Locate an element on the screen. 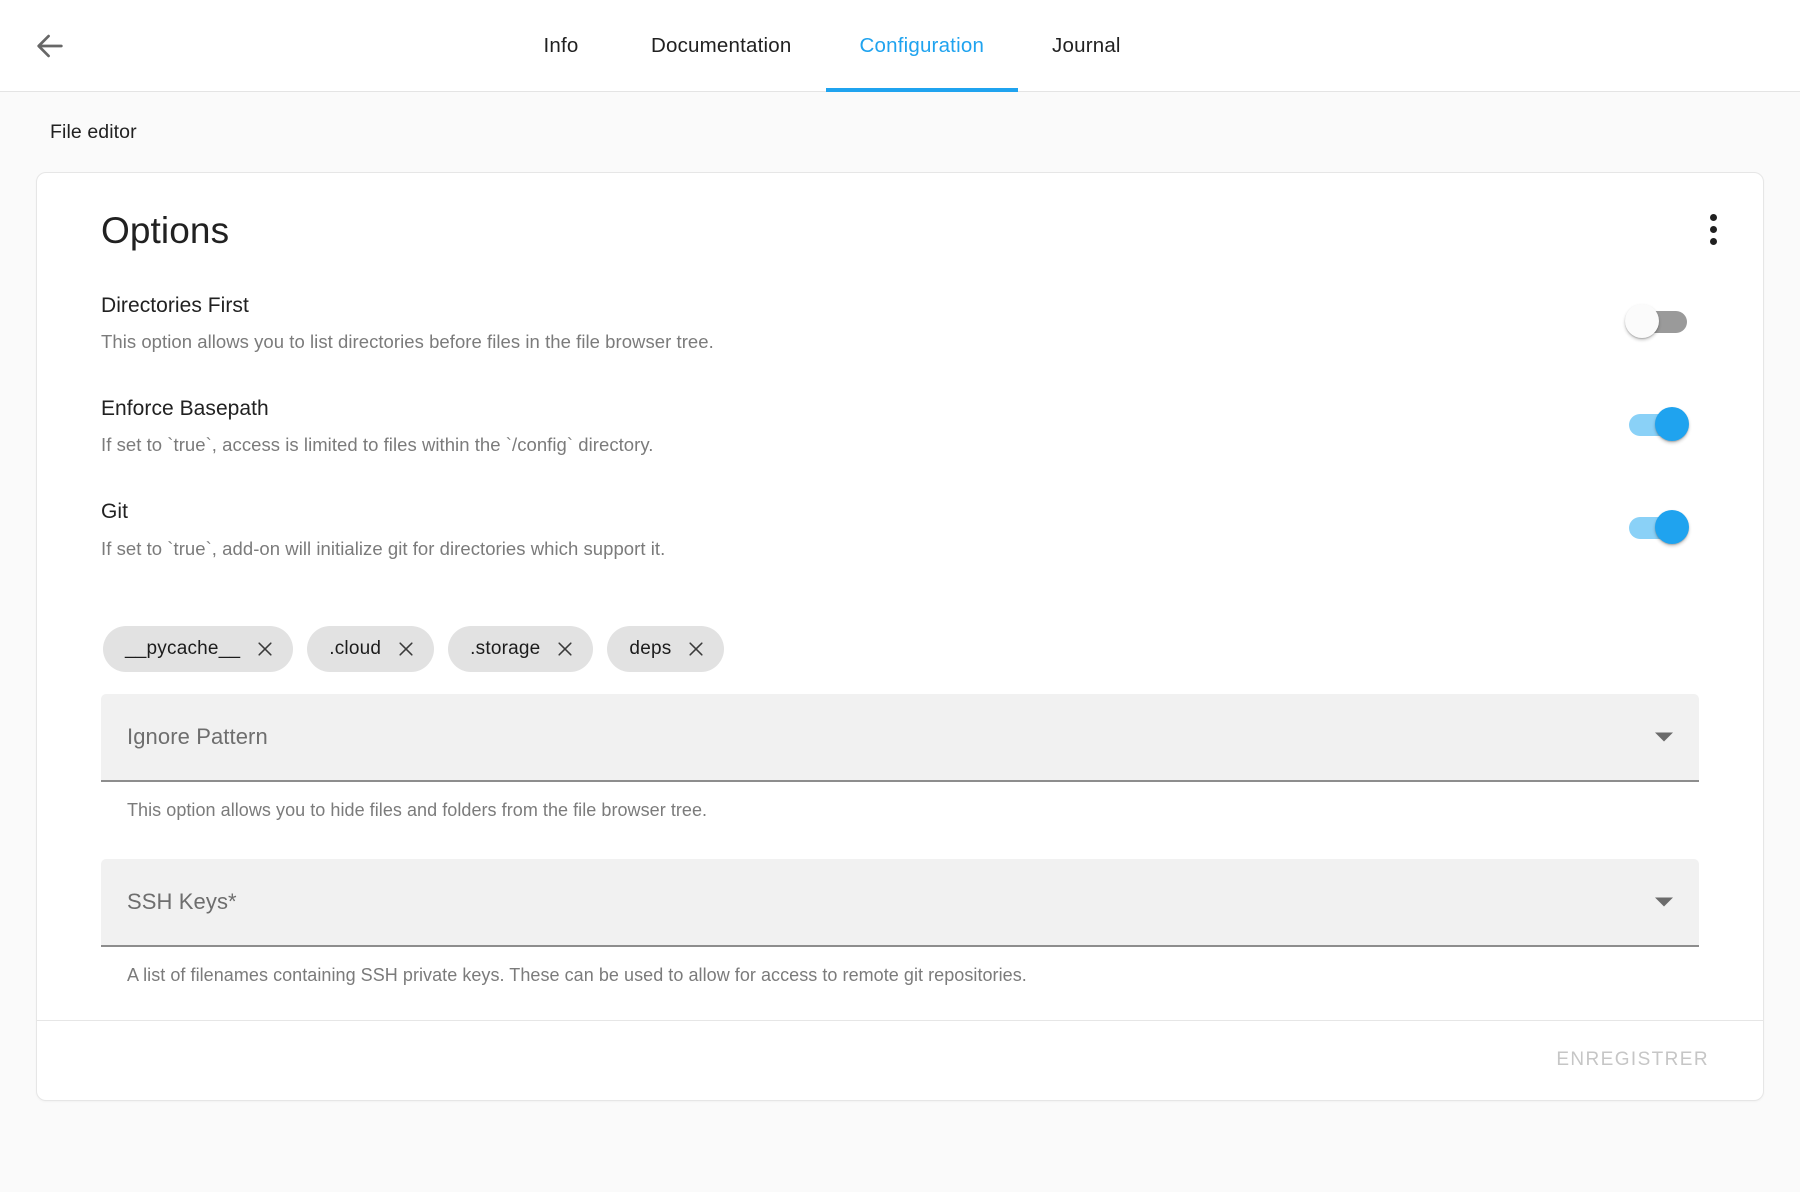 This screenshot has width=1800, height=1192. chip-storage: .storage is located at coordinates (521, 648).